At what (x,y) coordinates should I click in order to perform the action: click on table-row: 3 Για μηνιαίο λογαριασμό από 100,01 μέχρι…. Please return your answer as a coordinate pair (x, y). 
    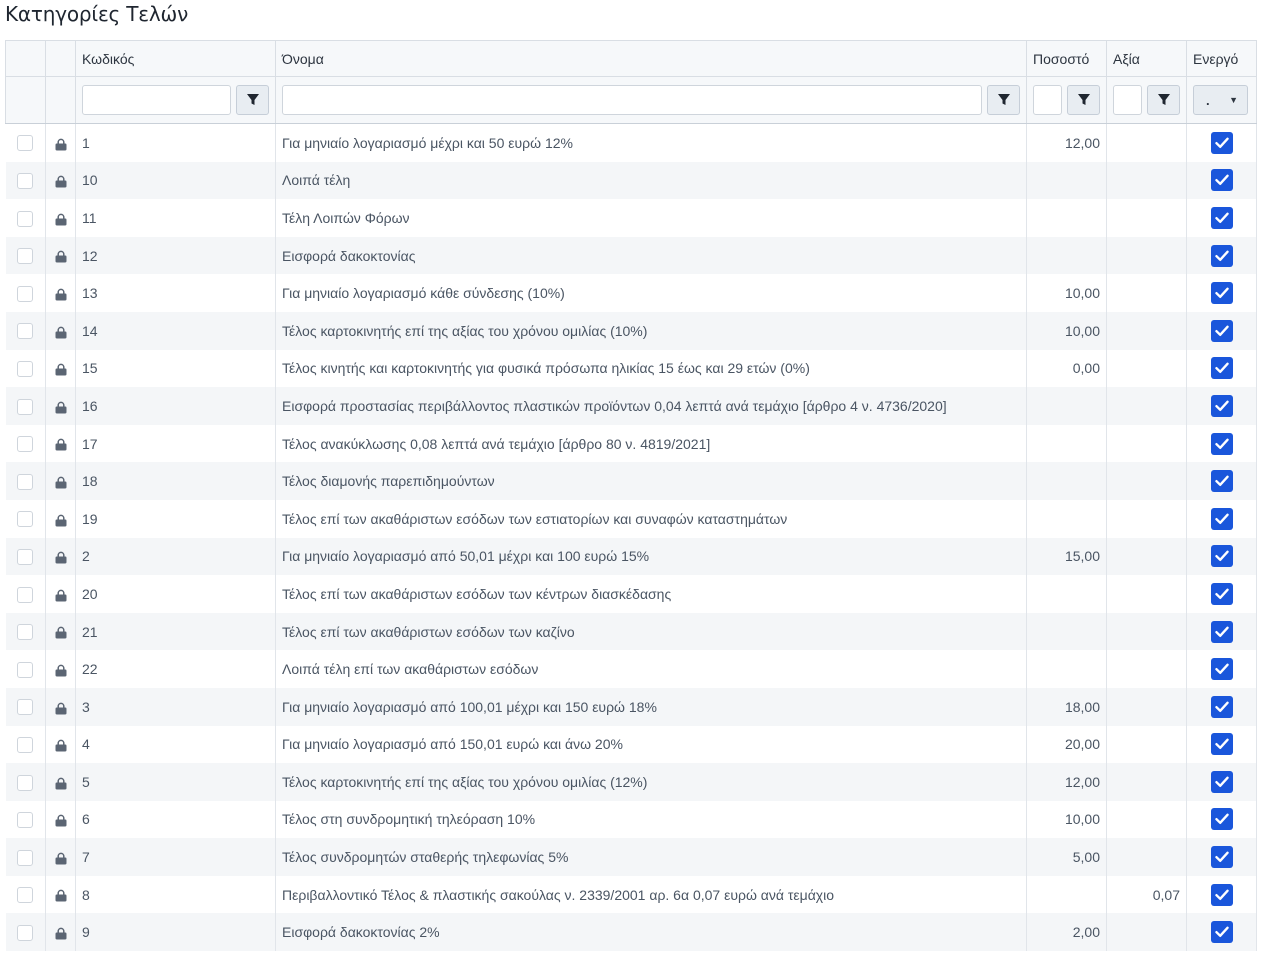
    Looking at the image, I should click on (636, 706).